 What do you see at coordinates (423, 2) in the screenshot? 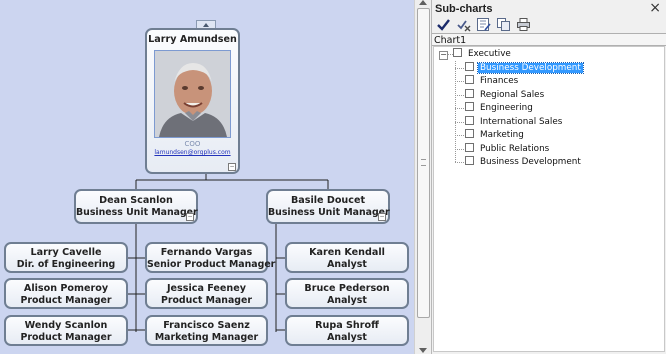
I see `scroll-up-arrow-icon` at bounding box center [423, 2].